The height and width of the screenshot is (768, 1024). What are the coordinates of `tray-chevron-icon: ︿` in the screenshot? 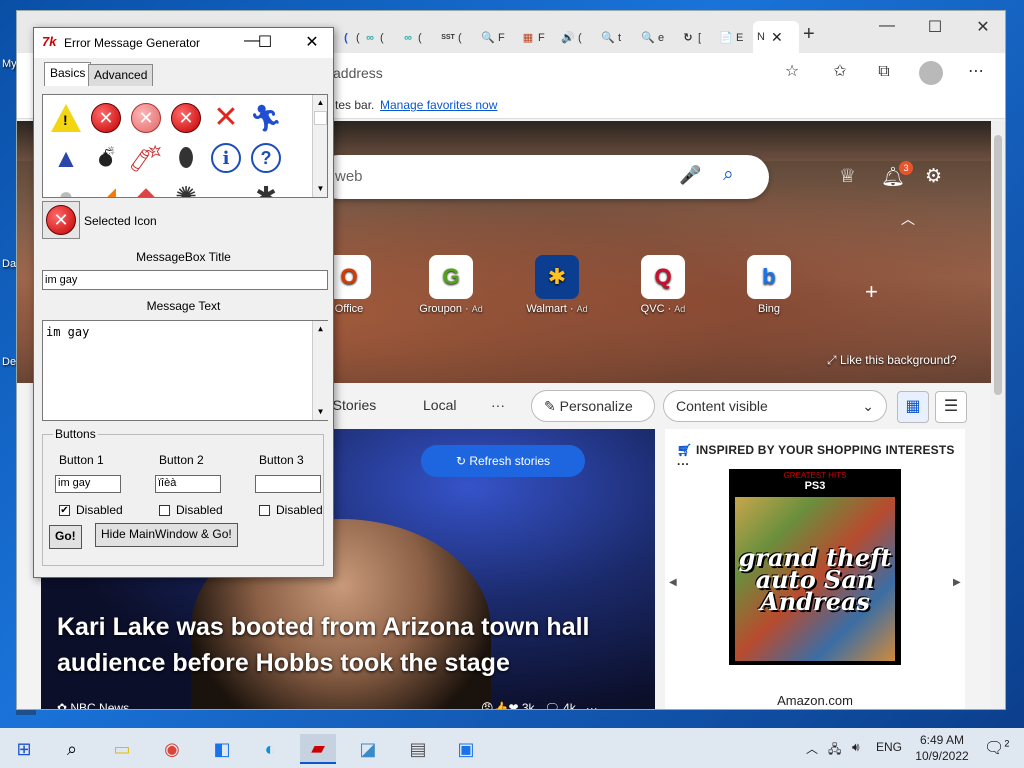 It's located at (812, 748).